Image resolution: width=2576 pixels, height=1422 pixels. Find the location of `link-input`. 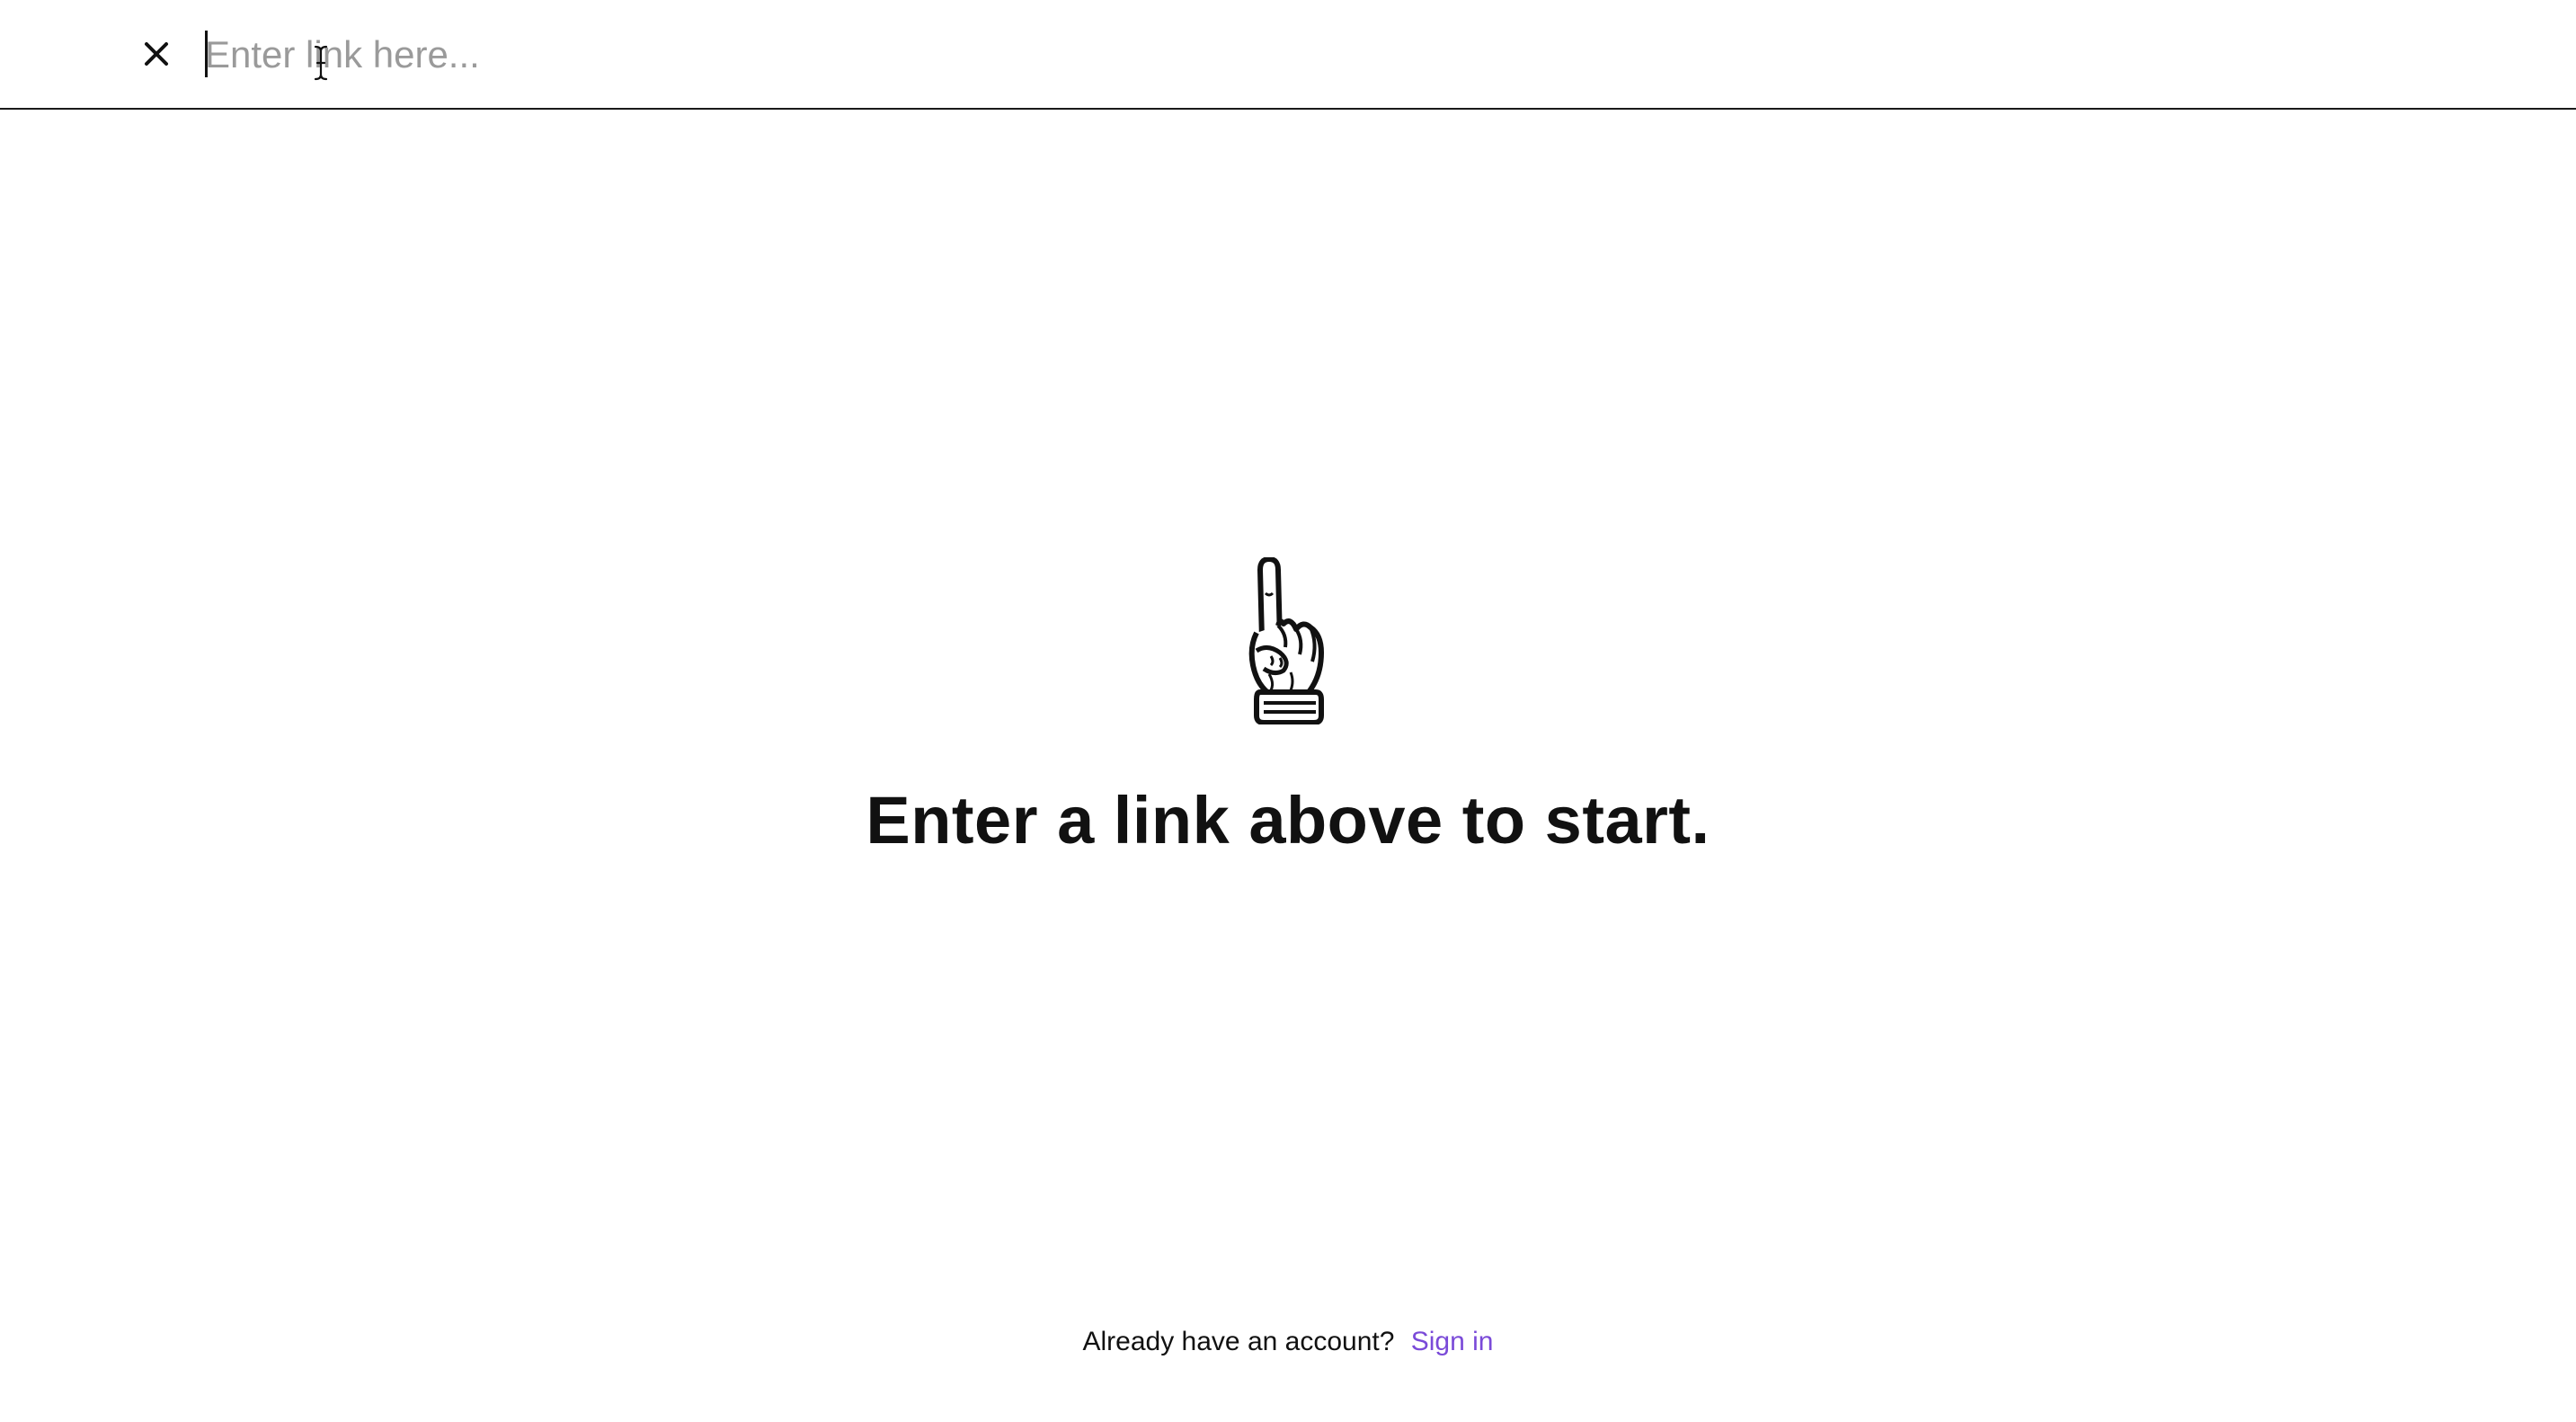

link-input is located at coordinates (1283, 55).